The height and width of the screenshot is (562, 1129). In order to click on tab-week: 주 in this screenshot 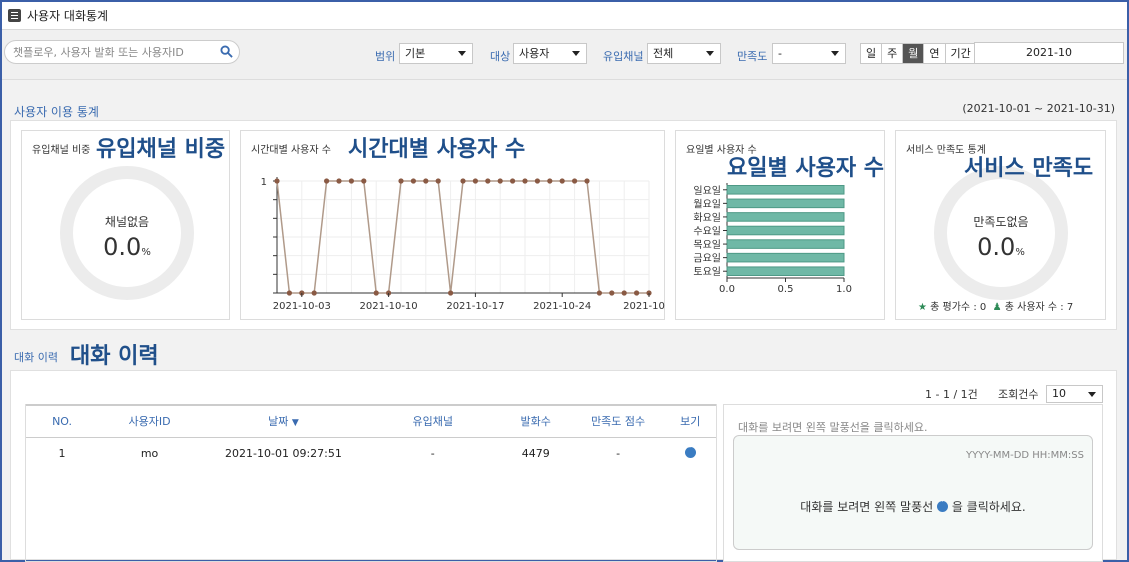, I will do `click(893, 53)`.